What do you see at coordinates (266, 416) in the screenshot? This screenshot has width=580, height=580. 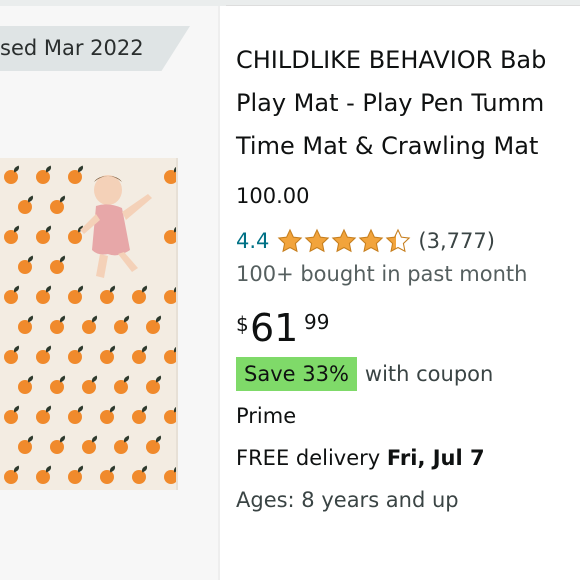 I see `prime-label: Prime` at bounding box center [266, 416].